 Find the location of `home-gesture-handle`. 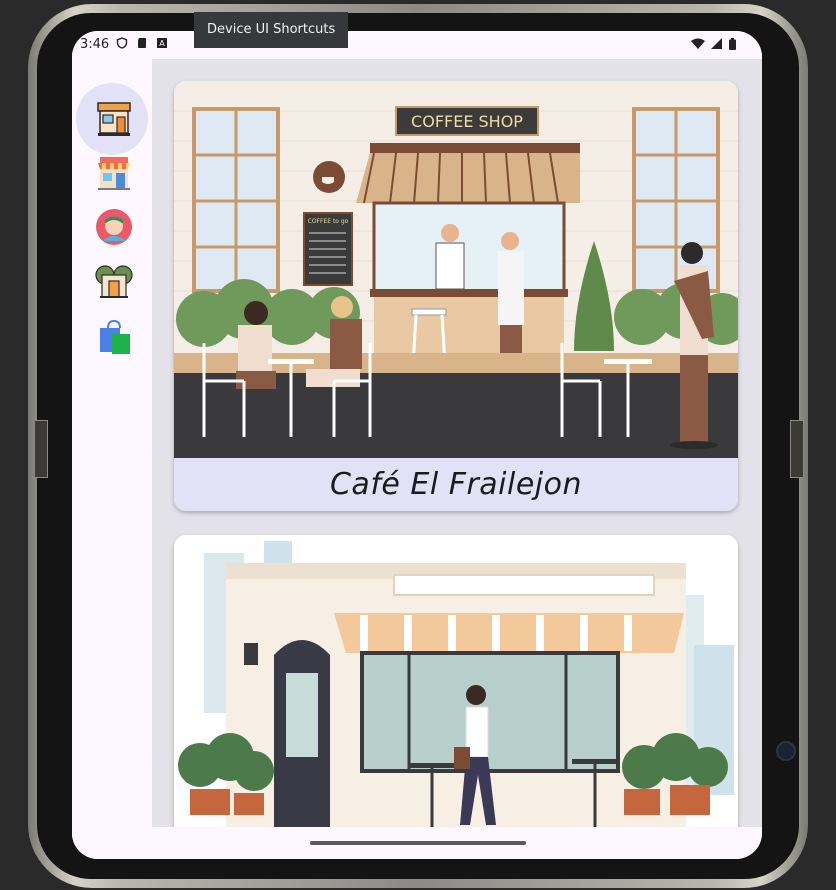

home-gesture-handle is located at coordinates (418, 843).